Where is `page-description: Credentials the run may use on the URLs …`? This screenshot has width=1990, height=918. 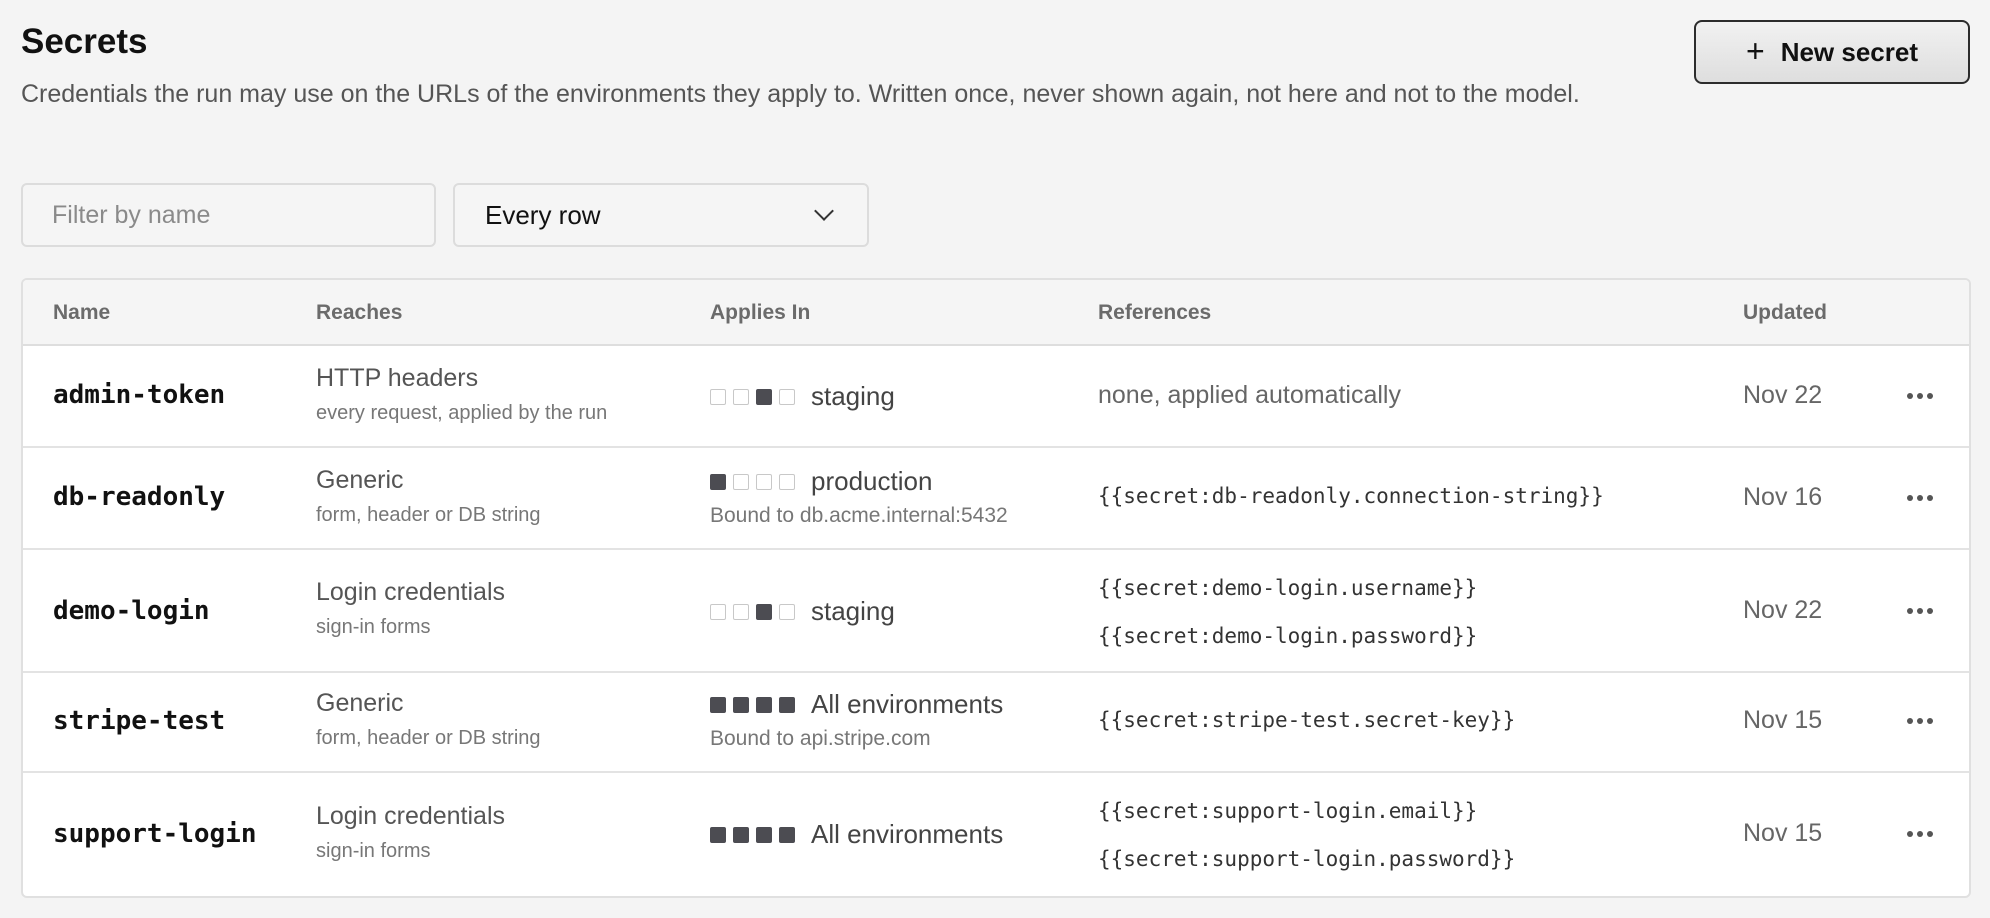 page-description: Credentials the run may use on the URLs … is located at coordinates (800, 94).